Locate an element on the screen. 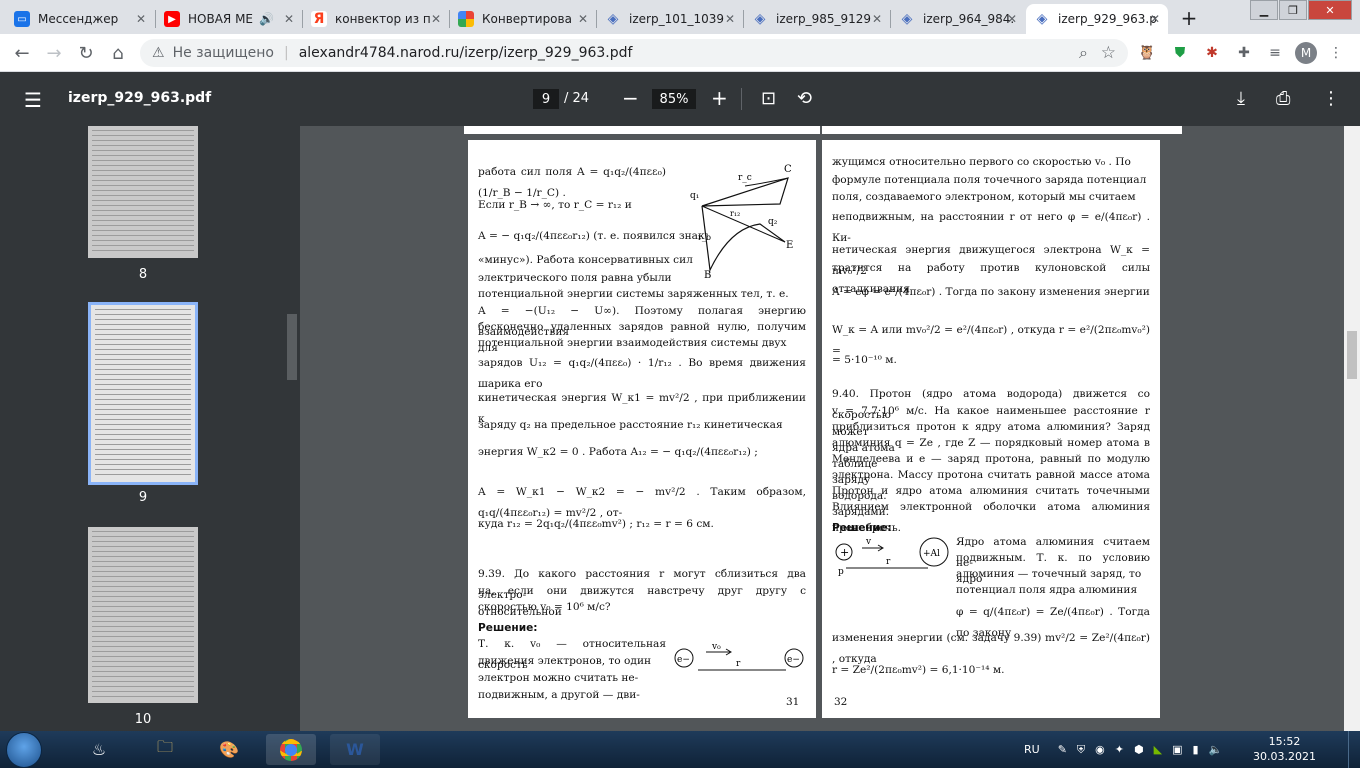 The height and width of the screenshot is (768, 1360). more-options-icon: ⋮ is located at coordinates (1331, 98).